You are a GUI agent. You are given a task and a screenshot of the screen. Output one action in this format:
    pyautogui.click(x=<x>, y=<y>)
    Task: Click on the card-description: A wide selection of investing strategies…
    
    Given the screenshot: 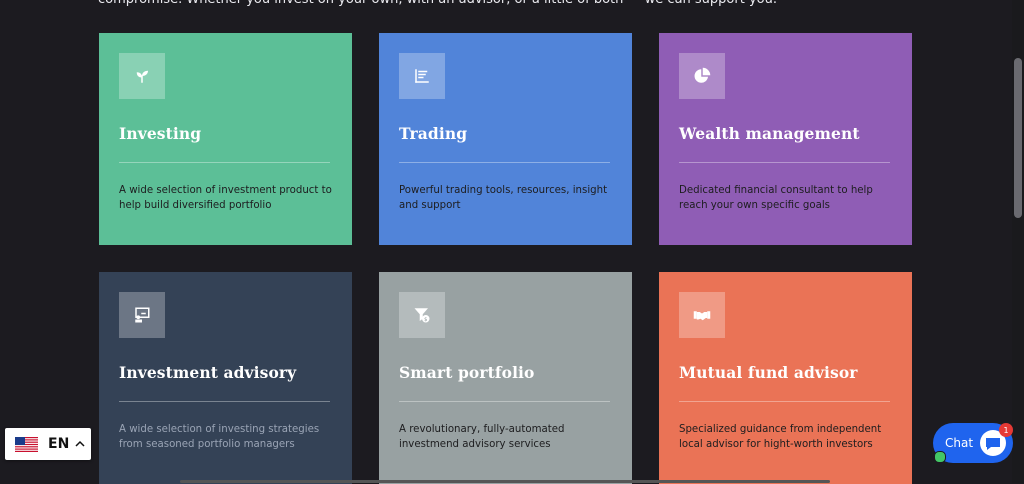 What is the action you would take?
    pyautogui.click(x=219, y=437)
    